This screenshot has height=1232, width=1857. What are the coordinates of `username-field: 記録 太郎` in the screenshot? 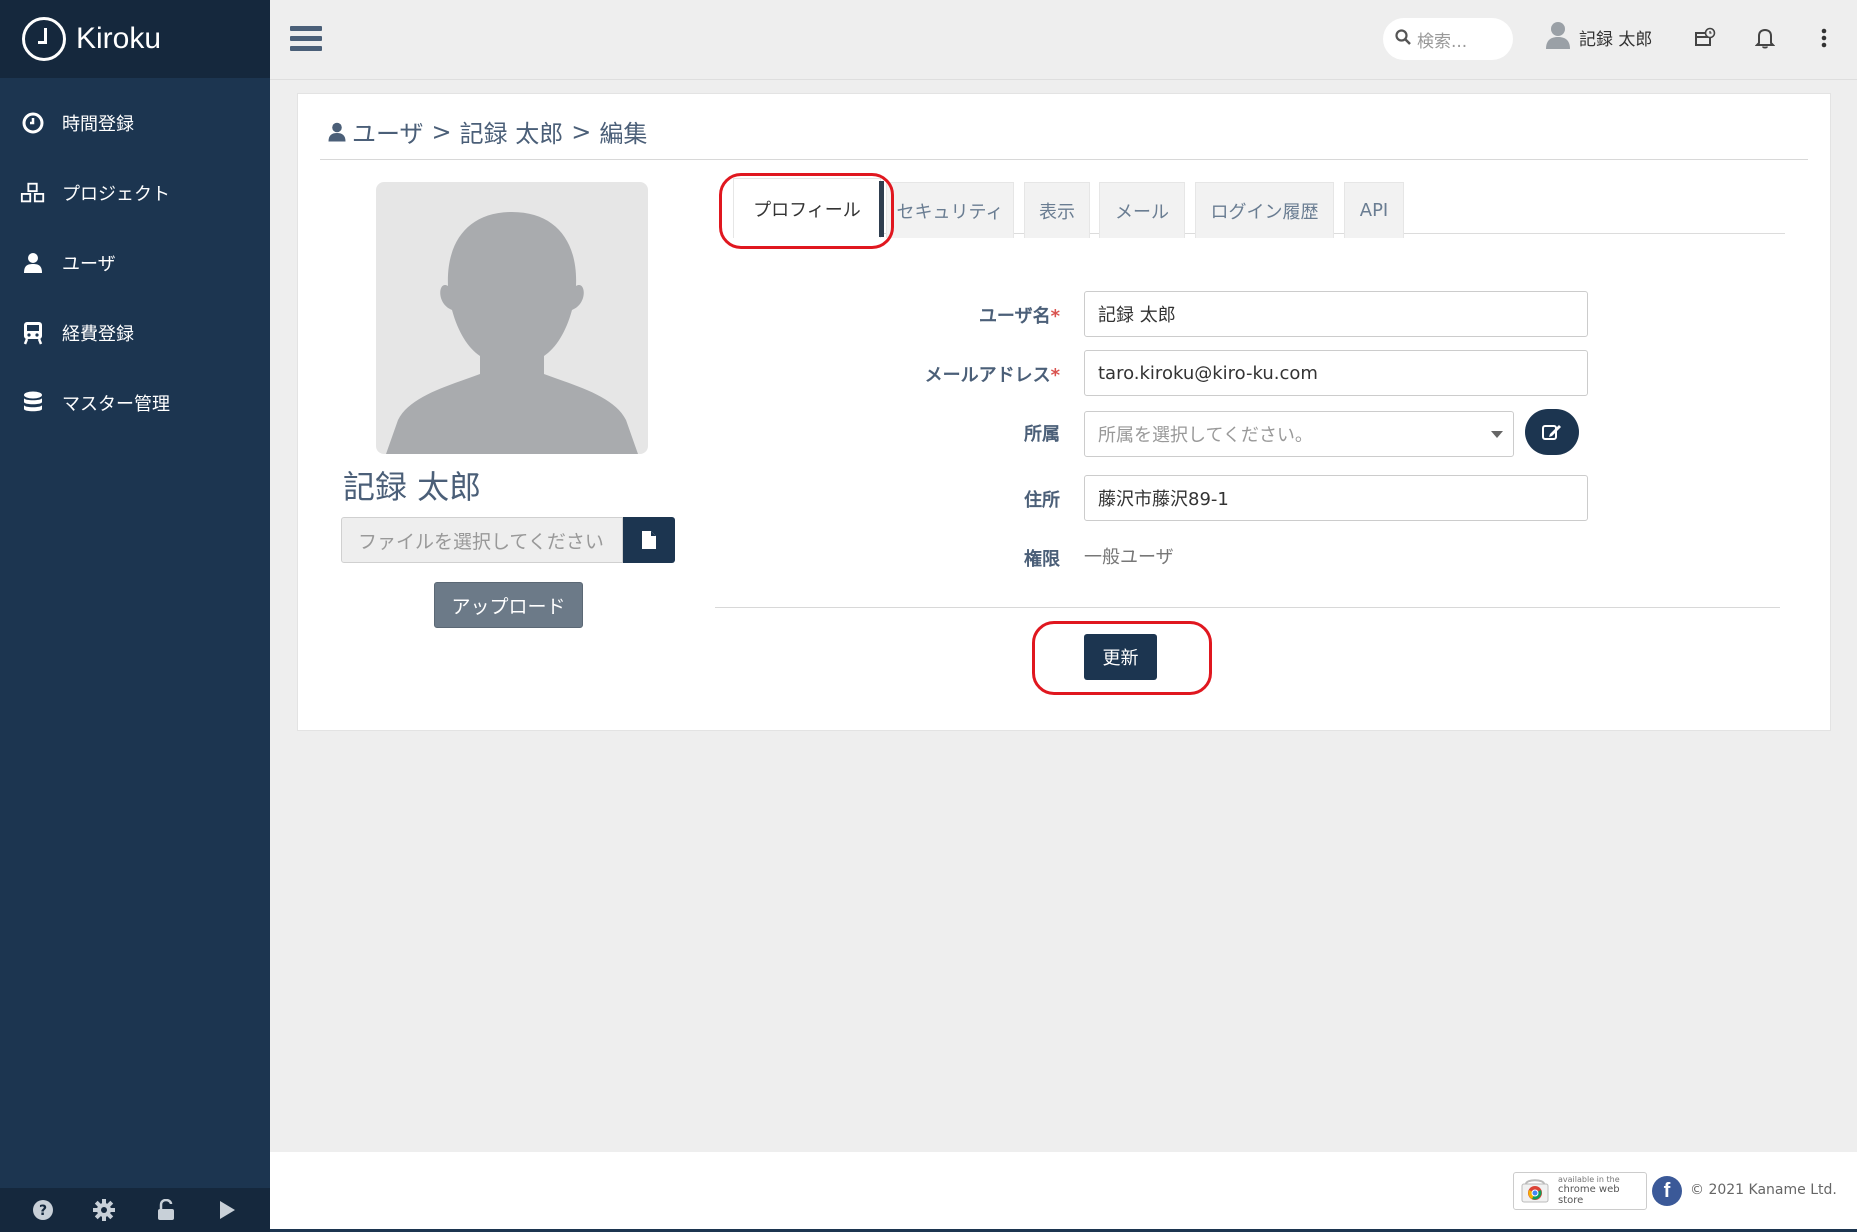 It's located at (1336, 314).